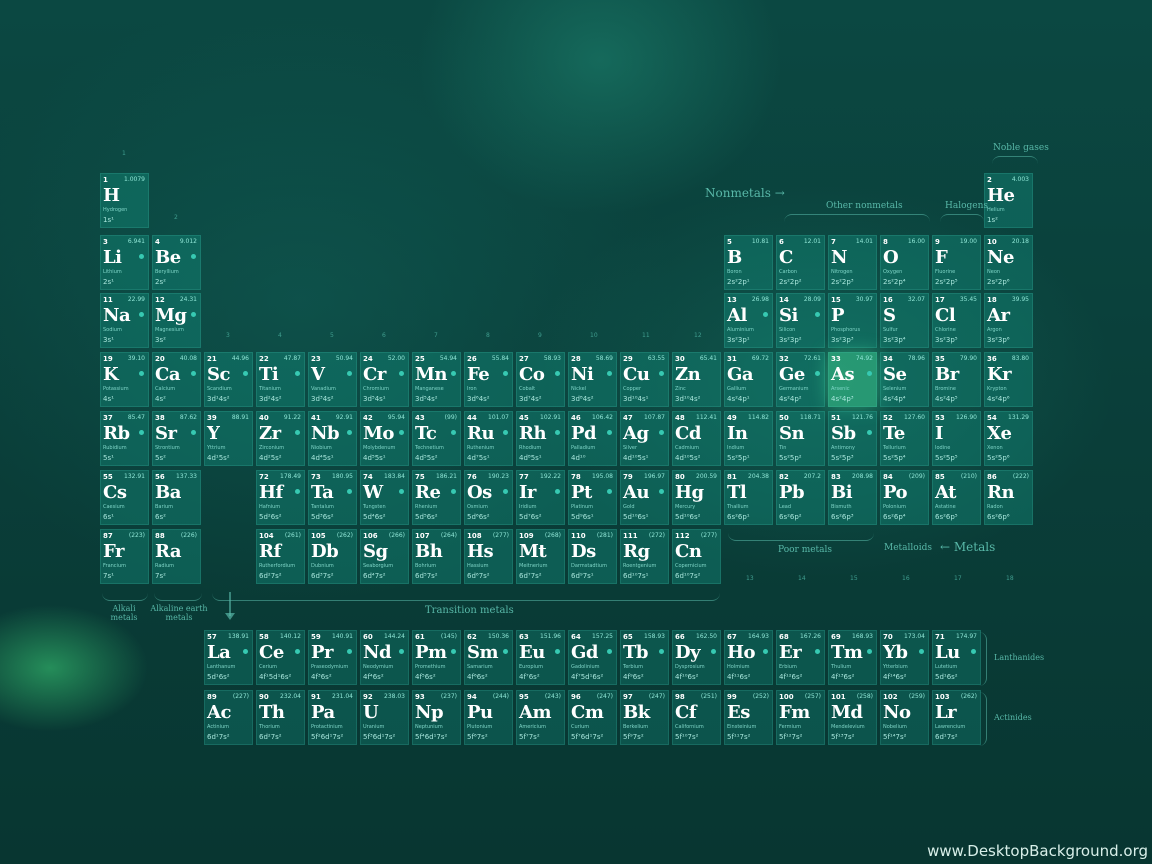  Describe the element at coordinates (1000, 257) in the screenshot. I see `element-symbol: Ne` at that location.